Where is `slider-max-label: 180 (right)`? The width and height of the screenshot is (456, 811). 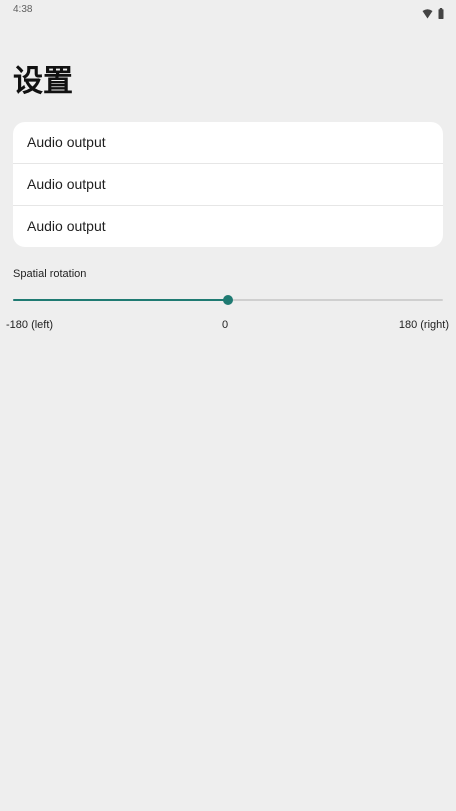
slider-max-label: 180 (right) is located at coordinates (423, 325).